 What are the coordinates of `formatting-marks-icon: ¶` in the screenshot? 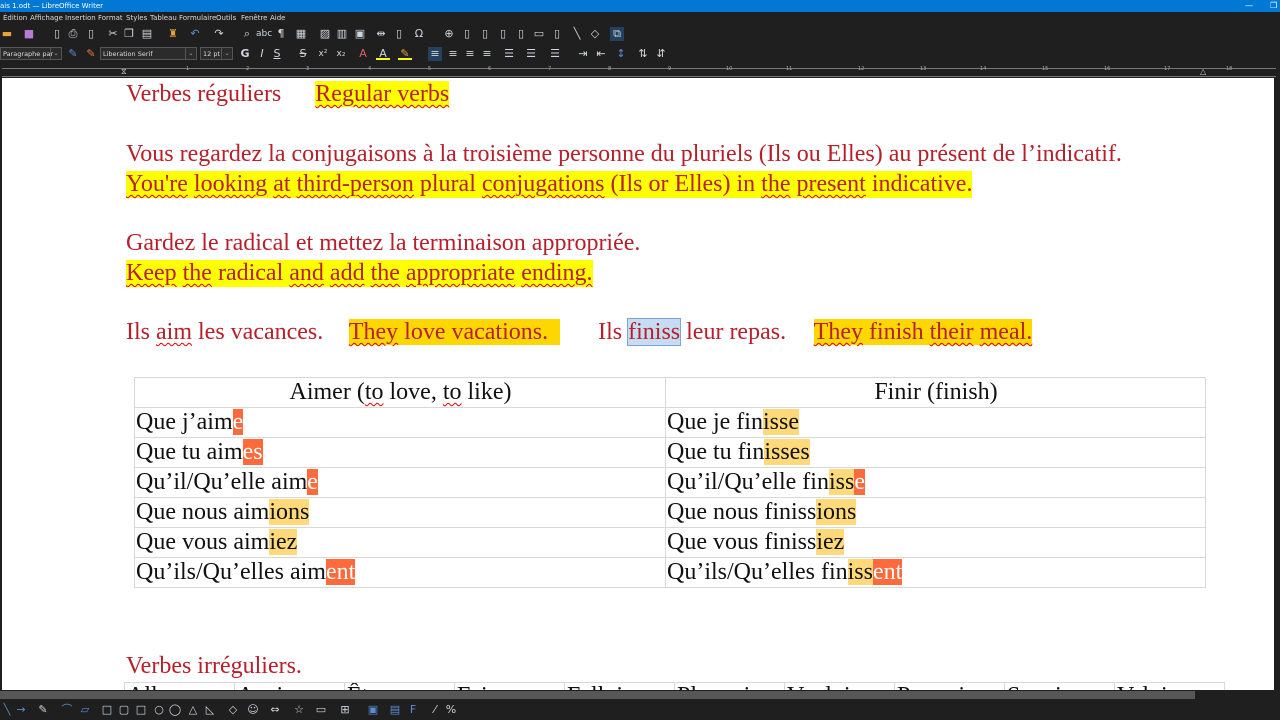 It's located at (281, 34).